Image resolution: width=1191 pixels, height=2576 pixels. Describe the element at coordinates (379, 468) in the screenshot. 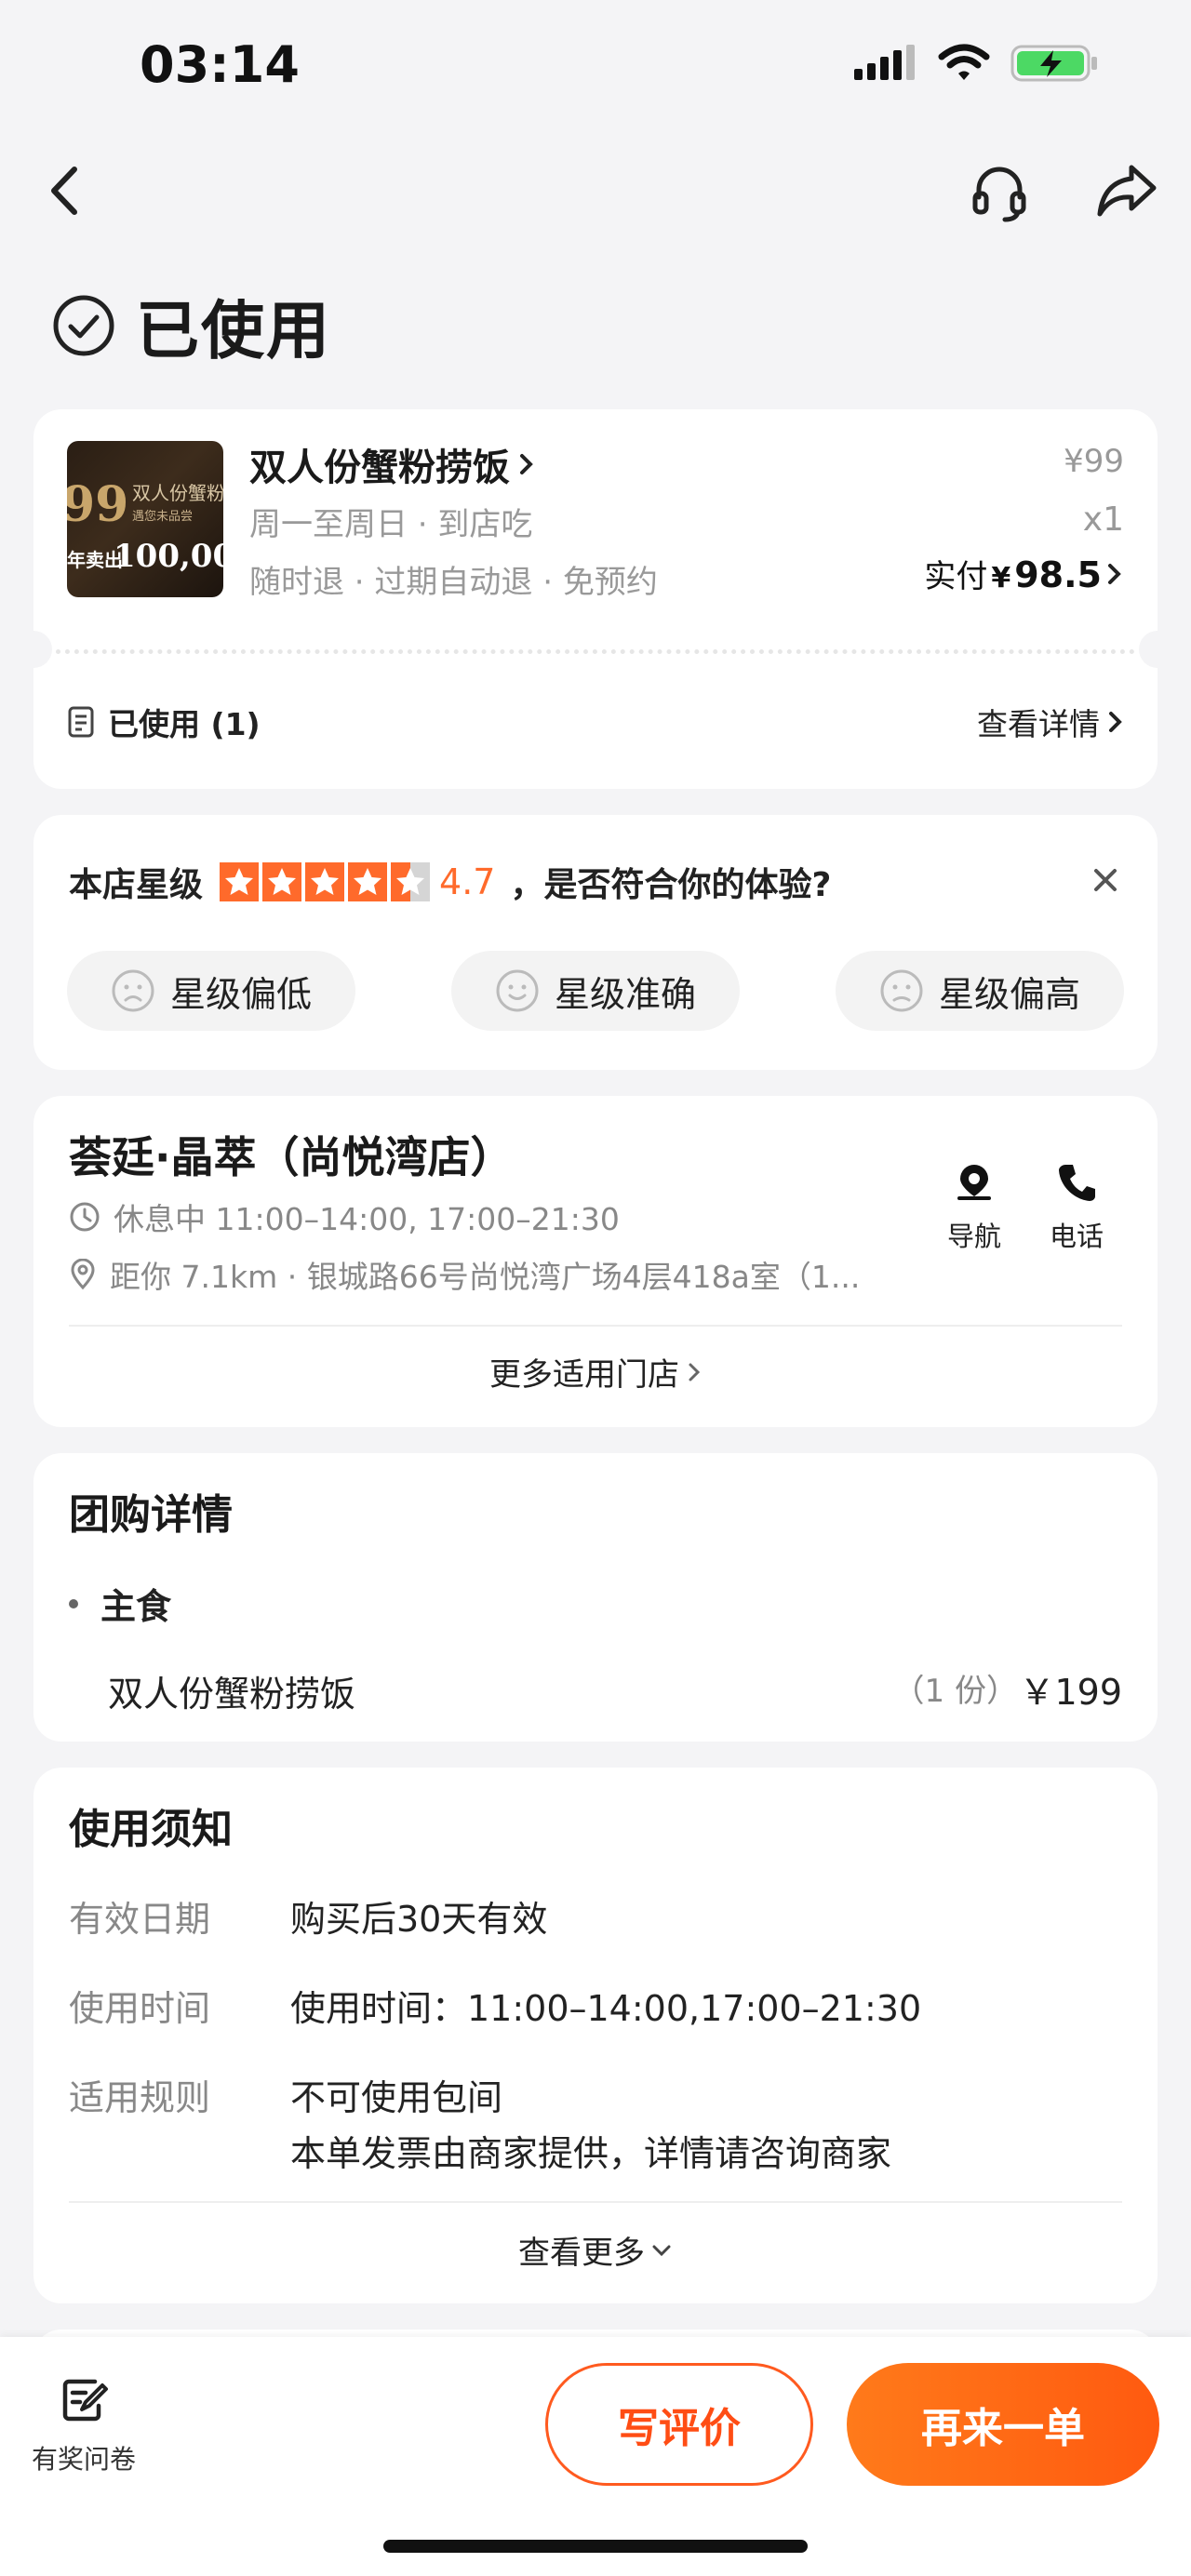

I see `product-name: 双人份蟹粉捞饭` at that location.